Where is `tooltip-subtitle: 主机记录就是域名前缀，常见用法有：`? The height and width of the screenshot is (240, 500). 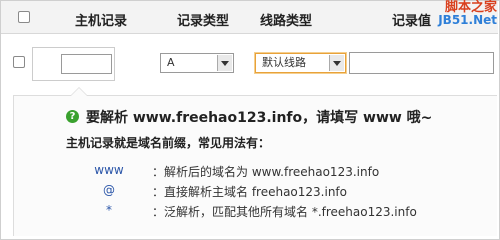 tooltip-subtitle: 主机记录就是域名前缀，常见用法有： is located at coordinates (168, 143).